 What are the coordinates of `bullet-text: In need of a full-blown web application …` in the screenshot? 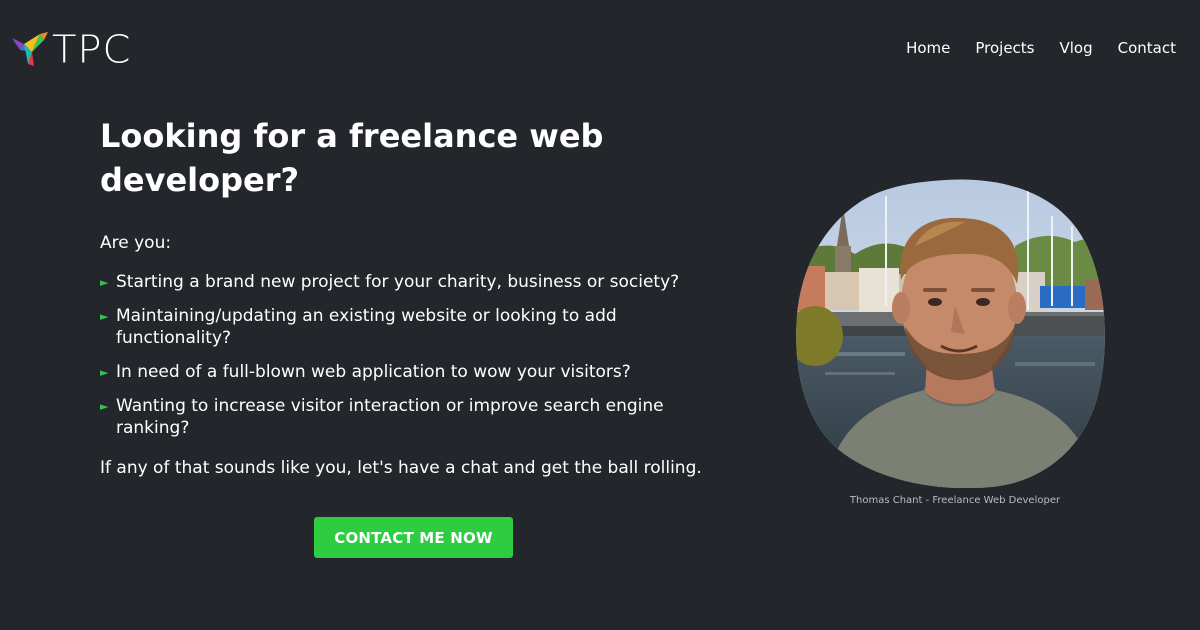 It's located at (373, 372).